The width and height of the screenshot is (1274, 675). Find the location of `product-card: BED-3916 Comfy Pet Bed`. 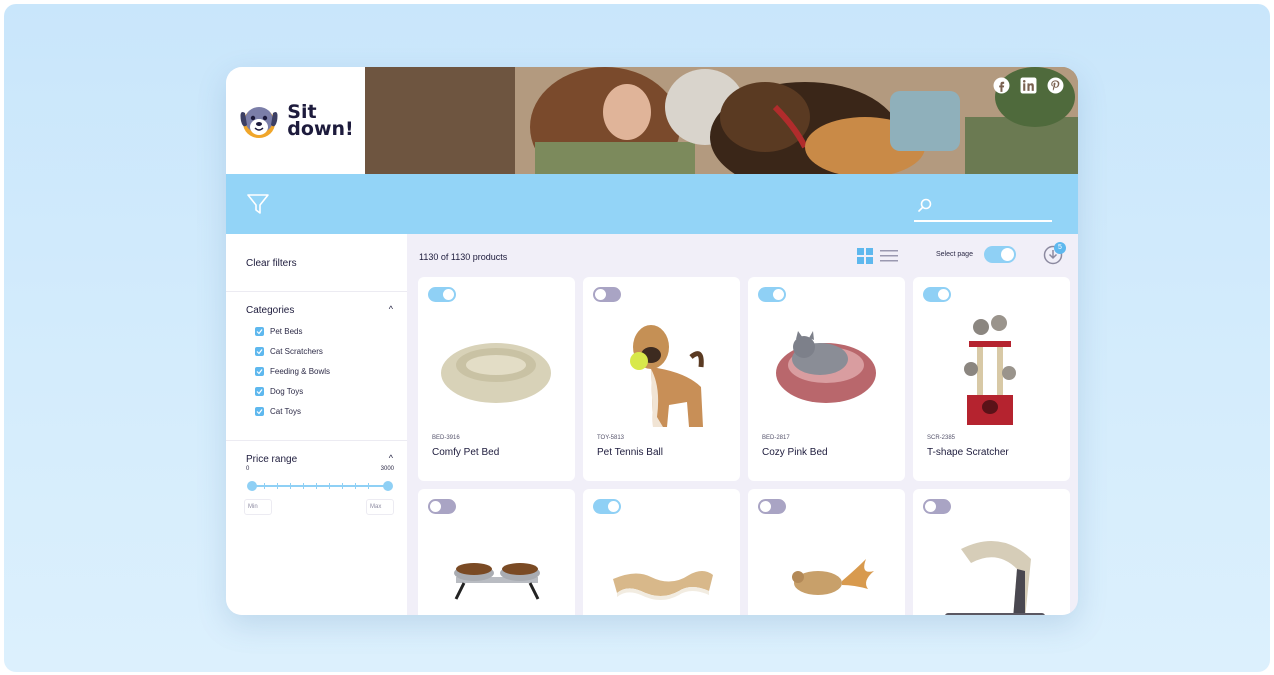

product-card: BED-3916 Comfy Pet Bed is located at coordinates (496, 379).